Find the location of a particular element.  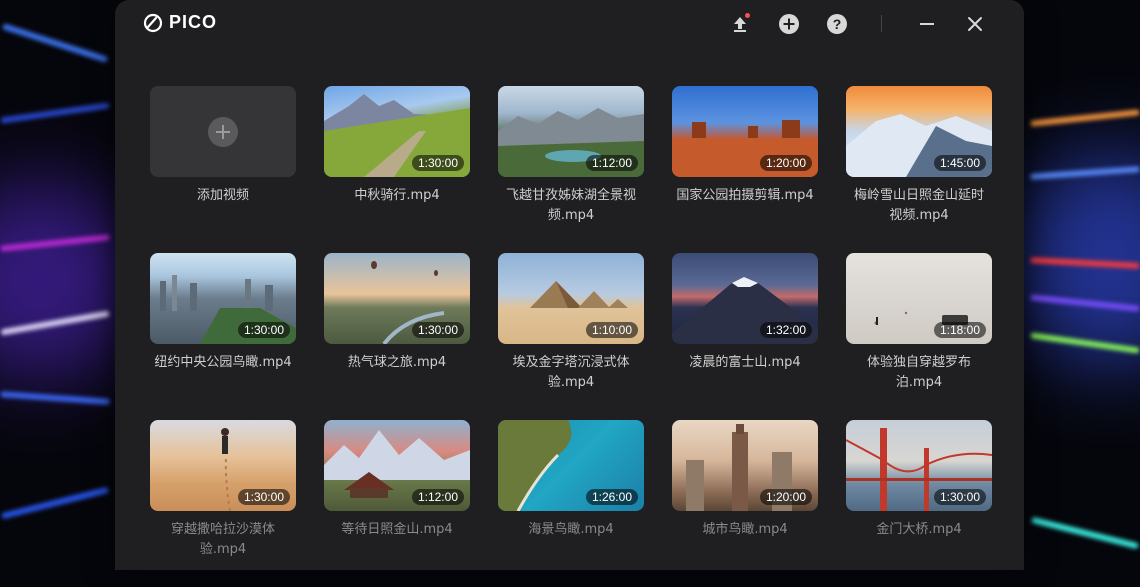

minimize-icon is located at coordinates (927, 24).